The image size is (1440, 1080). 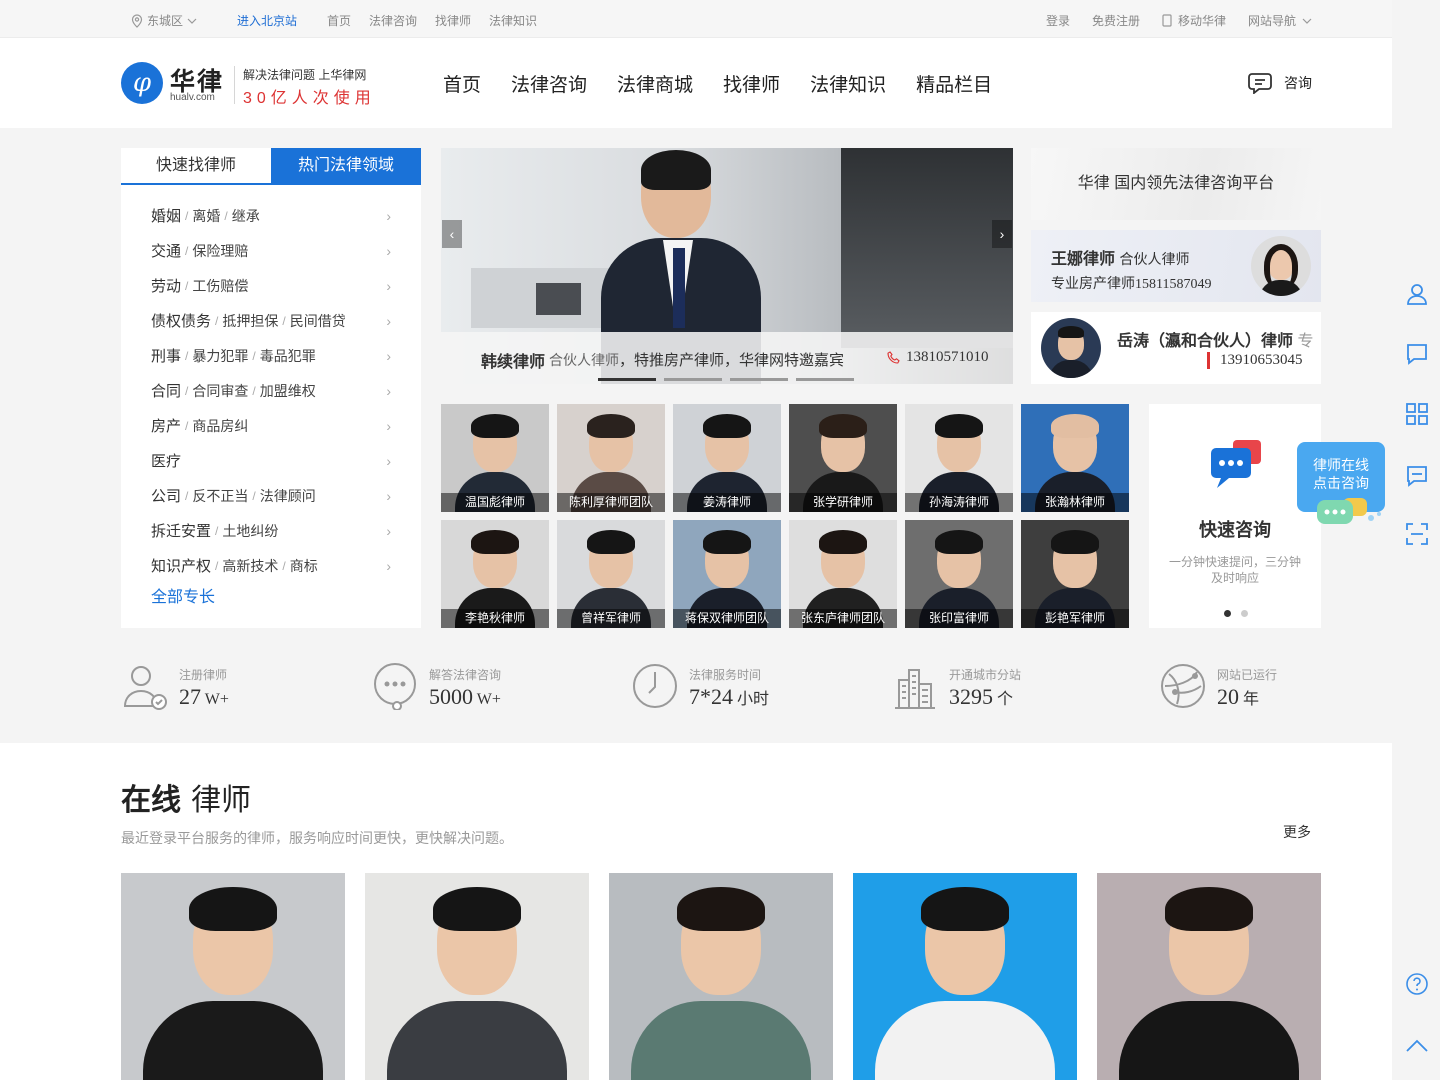 I want to click on logo-mark: φ, so click(x=142, y=83).